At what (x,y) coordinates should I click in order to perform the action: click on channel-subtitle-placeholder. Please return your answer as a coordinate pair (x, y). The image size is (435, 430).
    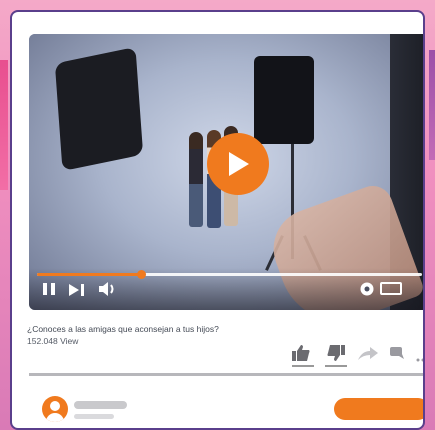
    Looking at the image, I should click on (94, 416).